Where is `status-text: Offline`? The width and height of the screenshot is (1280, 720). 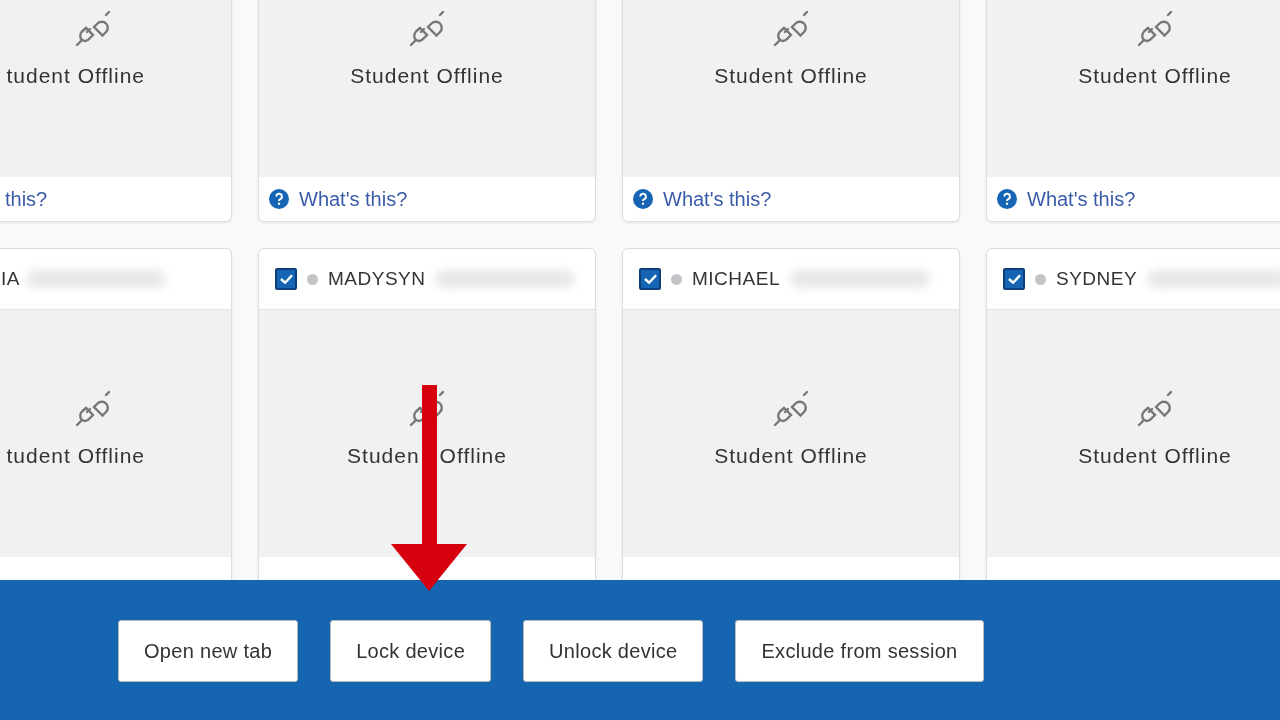 status-text: Offline is located at coordinates (473, 456).